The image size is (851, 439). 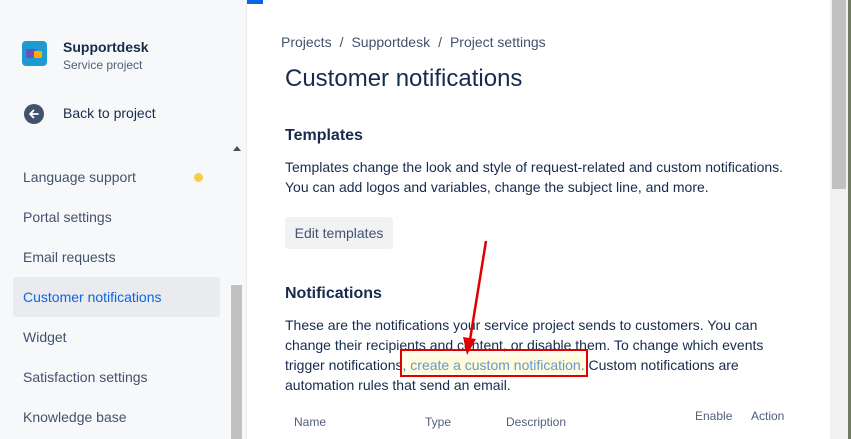 What do you see at coordinates (79, 177) in the screenshot?
I see `sidebar-item-label: Language support` at bounding box center [79, 177].